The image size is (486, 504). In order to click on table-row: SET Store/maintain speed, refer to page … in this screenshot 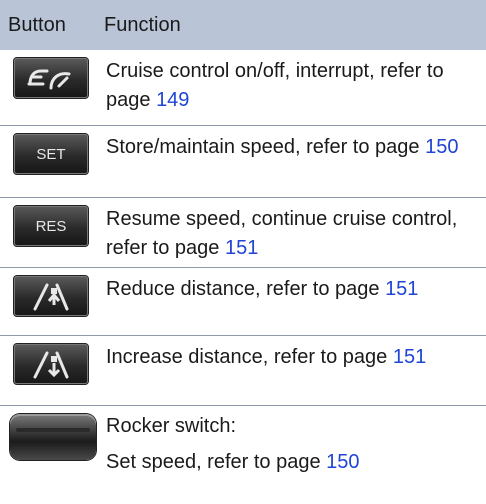, I will do `click(243, 162)`.